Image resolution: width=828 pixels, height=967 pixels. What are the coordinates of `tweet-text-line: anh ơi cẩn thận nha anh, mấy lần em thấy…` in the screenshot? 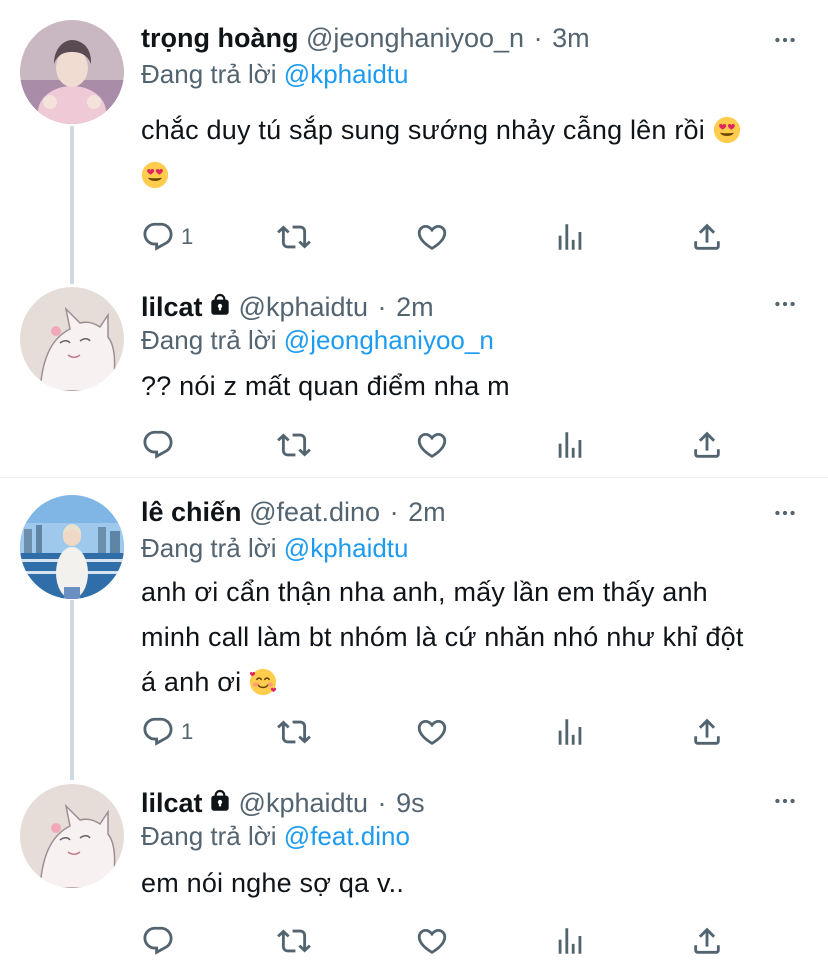 It's located at (424, 592).